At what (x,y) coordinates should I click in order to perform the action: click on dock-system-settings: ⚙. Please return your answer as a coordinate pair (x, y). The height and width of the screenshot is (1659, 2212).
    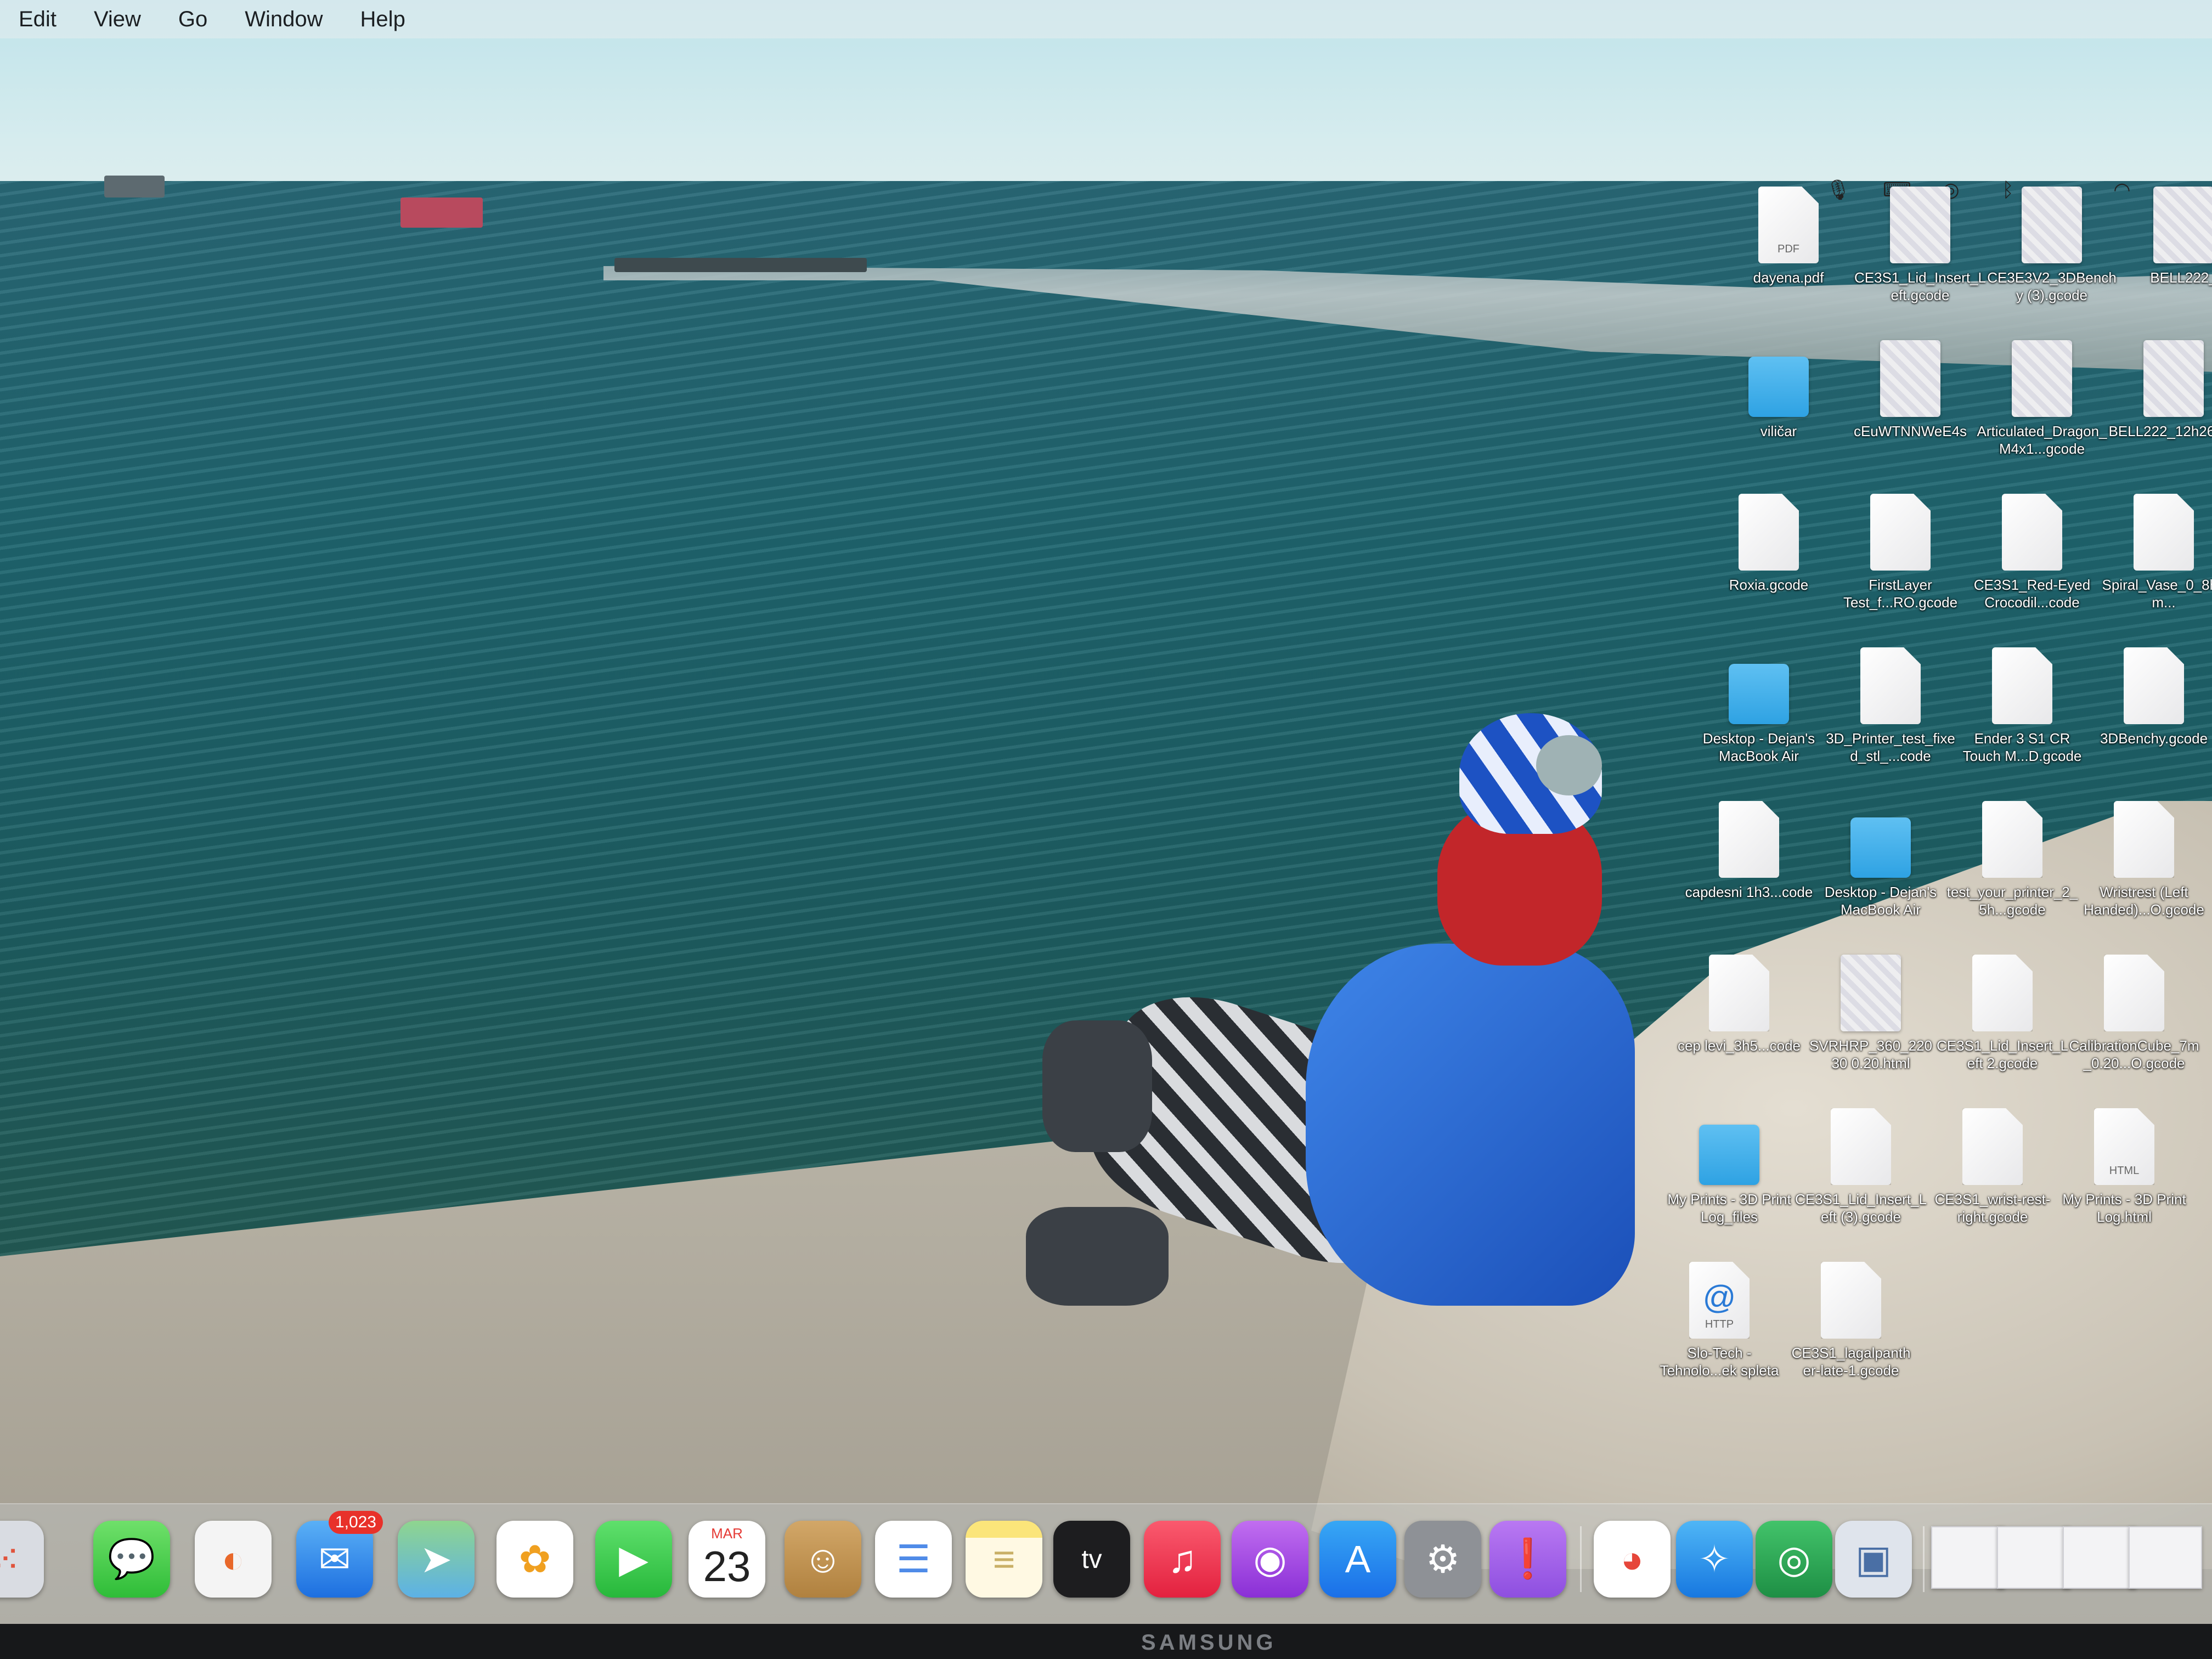
    Looking at the image, I should click on (1442, 1559).